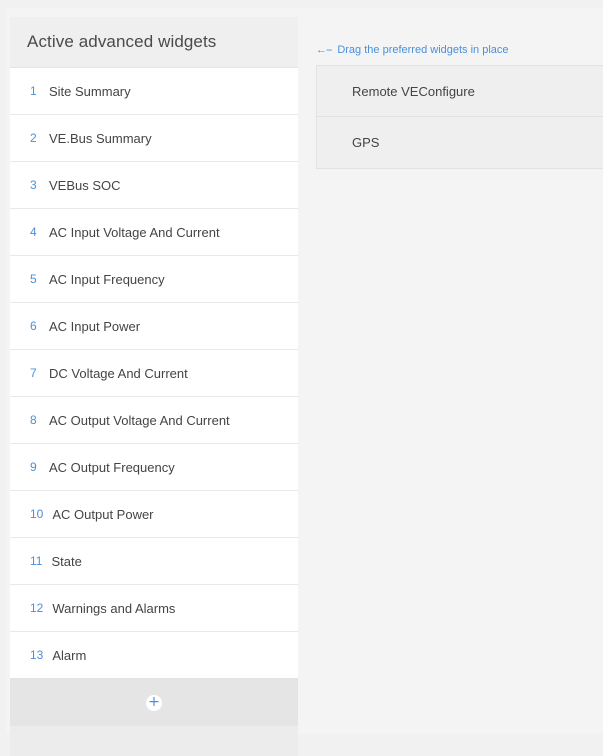 This screenshot has width=603, height=756. I want to click on widget-item-ac-output-frequency: 9 AC Output Frequency, so click(154, 466).